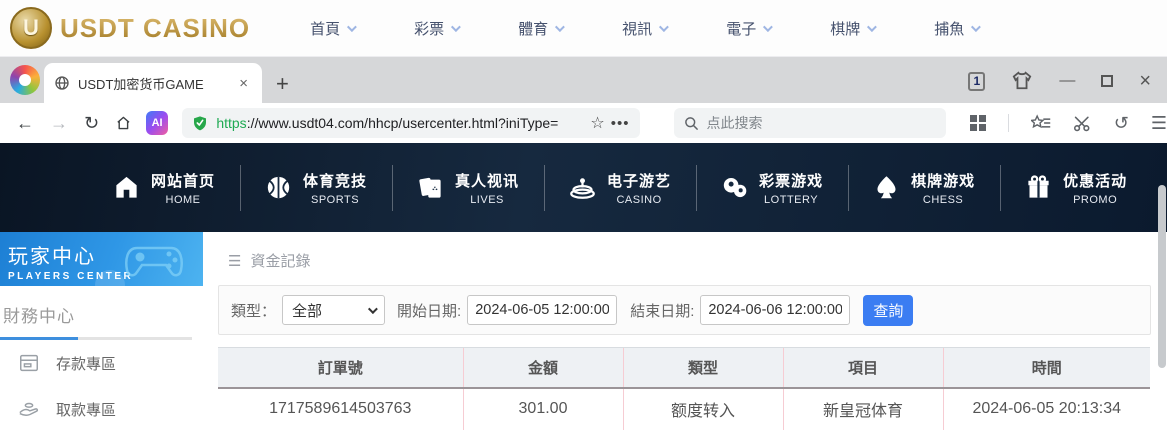  What do you see at coordinates (153, 83) in the screenshot?
I see `browser-tab-active: USDT加密货币GAME ×` at bounding box center [153, 83].